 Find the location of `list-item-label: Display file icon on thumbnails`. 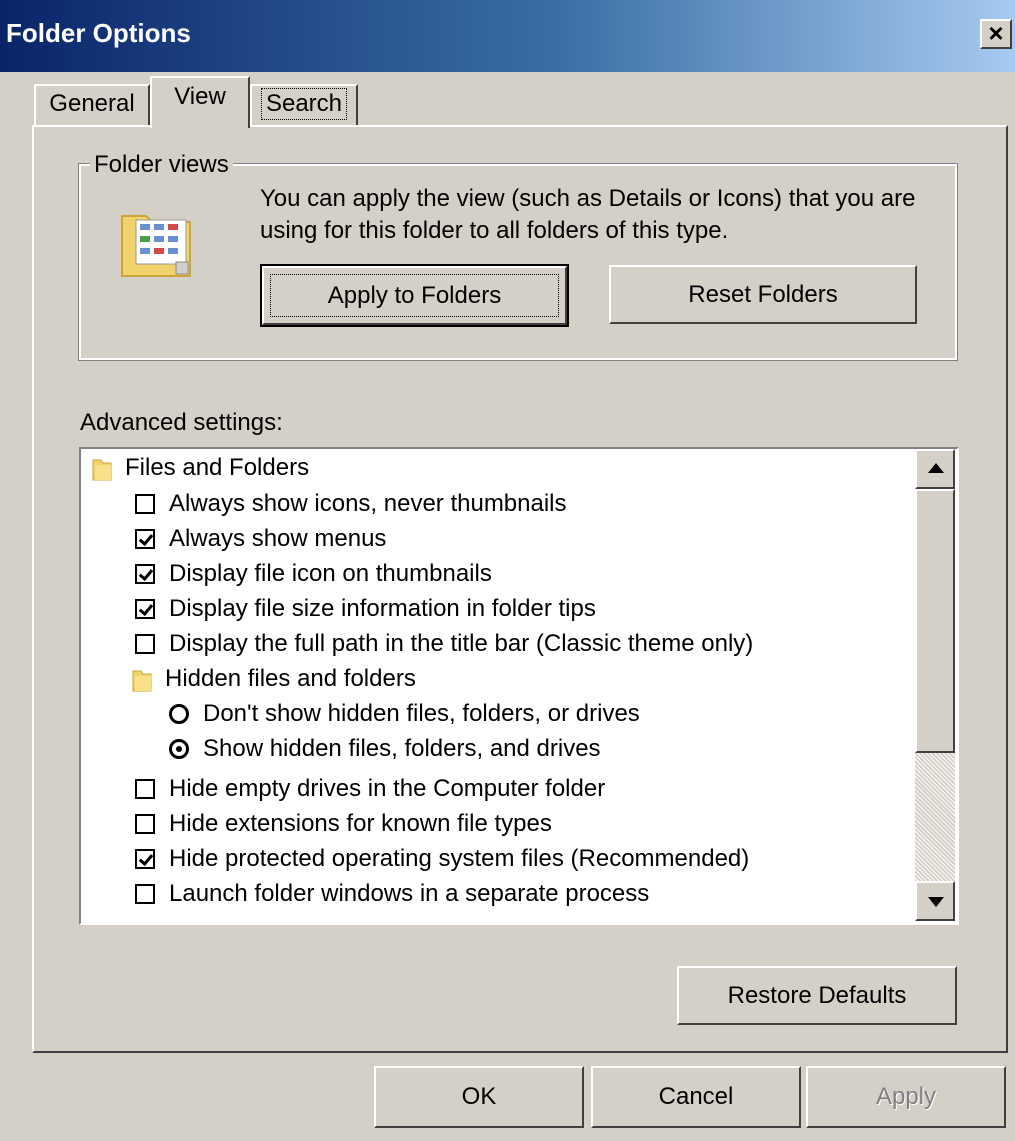

list-item-label: Display file icon on thumbnails is located at coordinates (330, 573).